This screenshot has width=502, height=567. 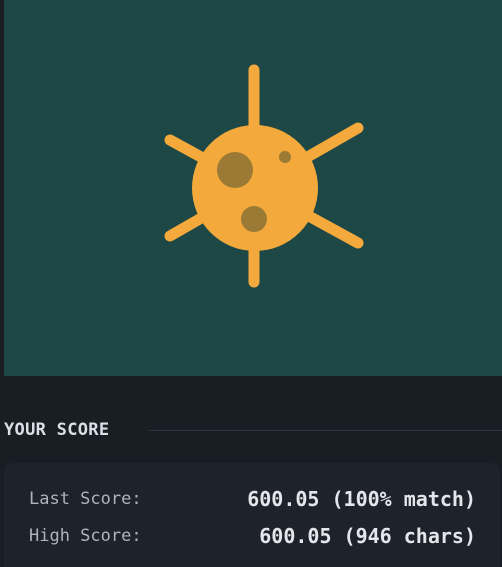 I want to click on high-score-label: High Score:, so click(x=85, y=536).